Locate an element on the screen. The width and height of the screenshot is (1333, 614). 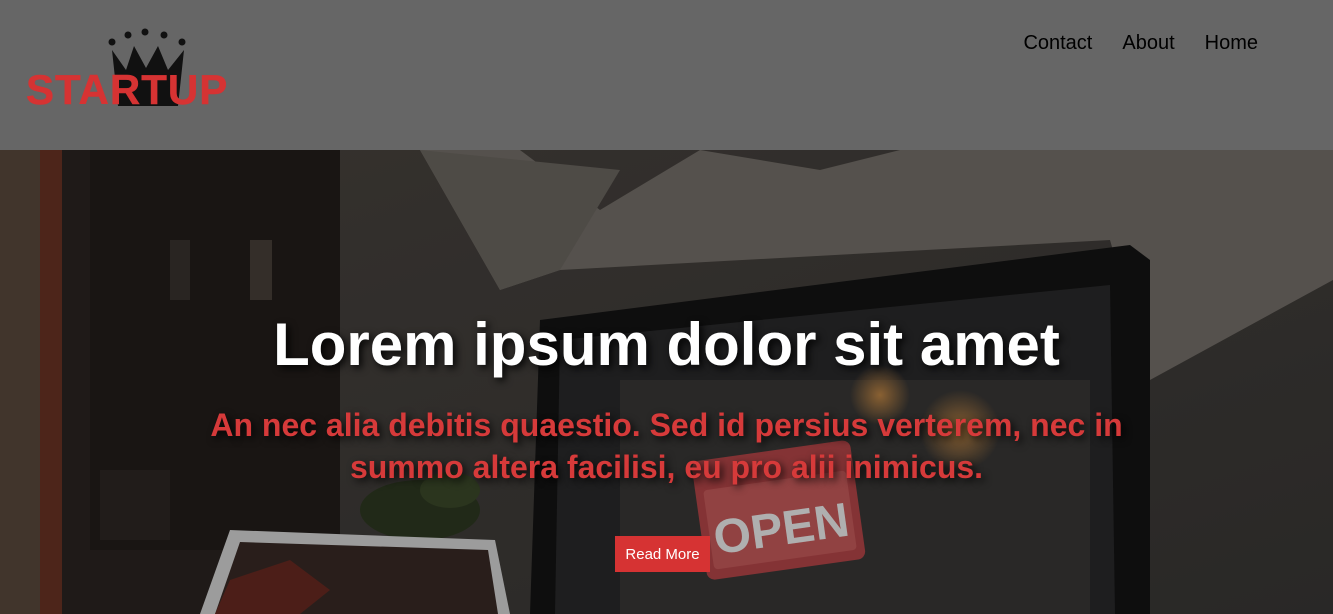
nav-about-link: About is located at coordinates (1148, 43).